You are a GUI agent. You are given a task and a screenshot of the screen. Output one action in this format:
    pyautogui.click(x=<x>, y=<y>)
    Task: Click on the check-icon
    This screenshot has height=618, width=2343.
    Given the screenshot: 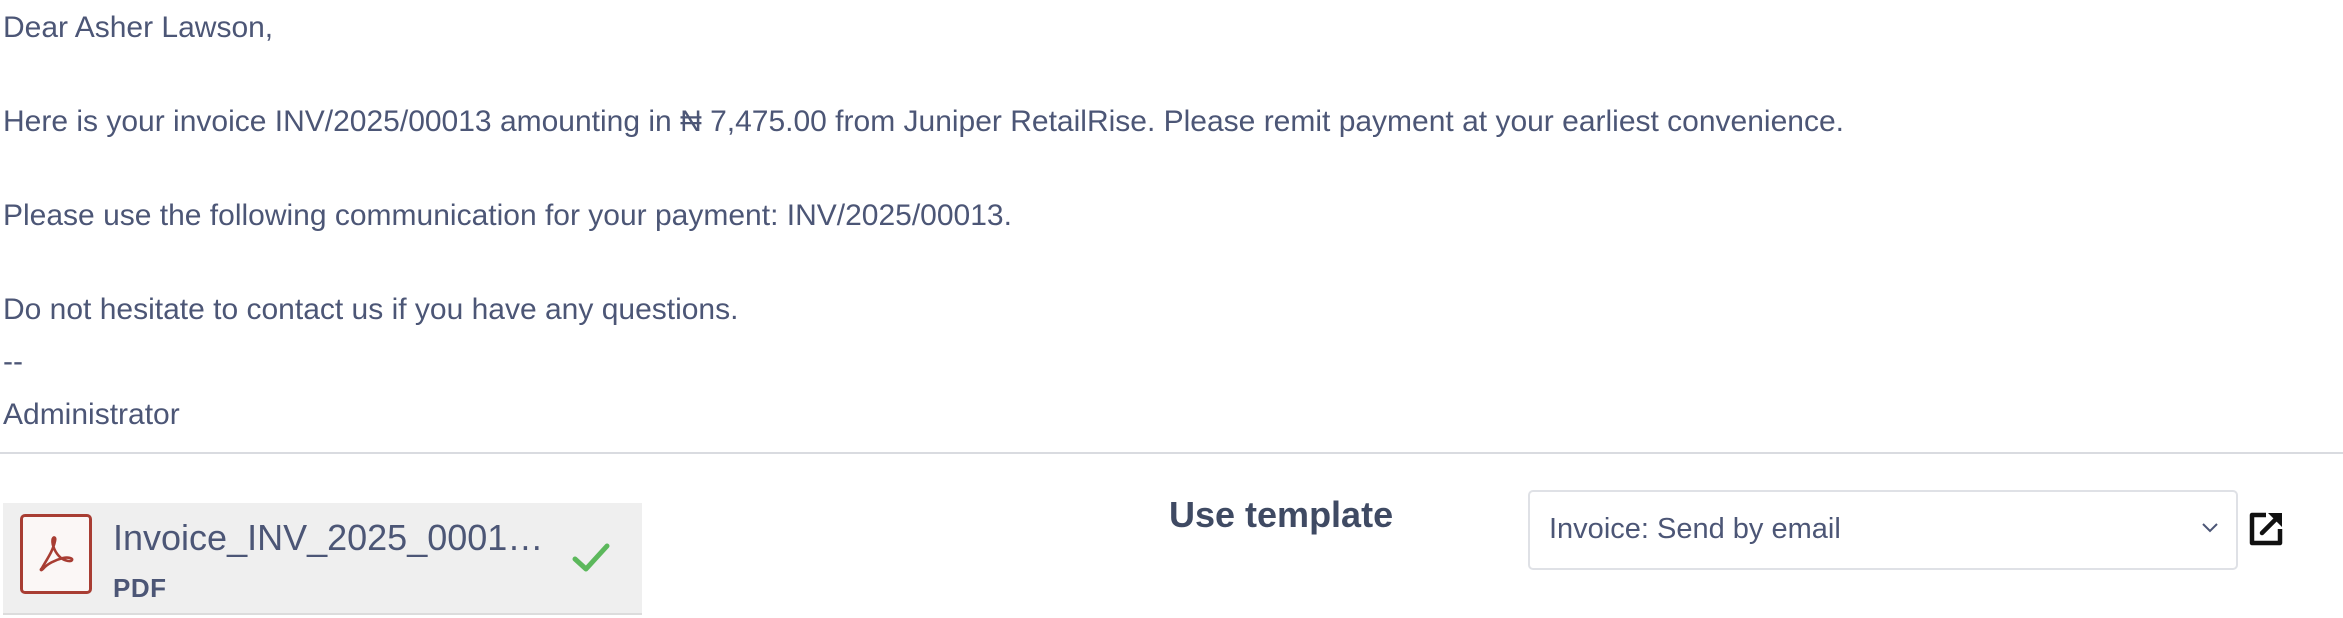 What is the action you would take?
    pyautogui.click(x=591, y=557)
    